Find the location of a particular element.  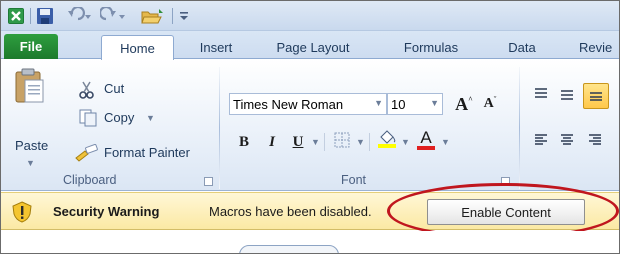

align-middle-icon is located at coordinates (567, 96).